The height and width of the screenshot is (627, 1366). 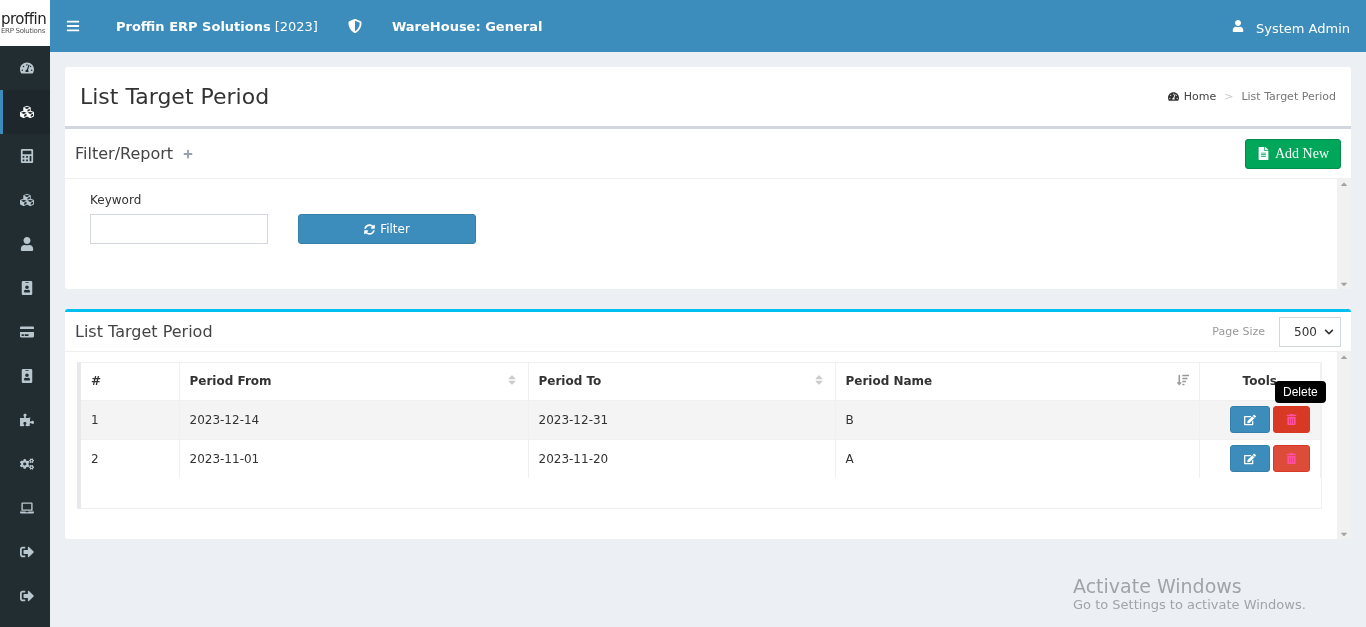 What do you see at coordinates (73, 26) in the screenshot?
I see `menu-icon` at bounding box center [73, 26].